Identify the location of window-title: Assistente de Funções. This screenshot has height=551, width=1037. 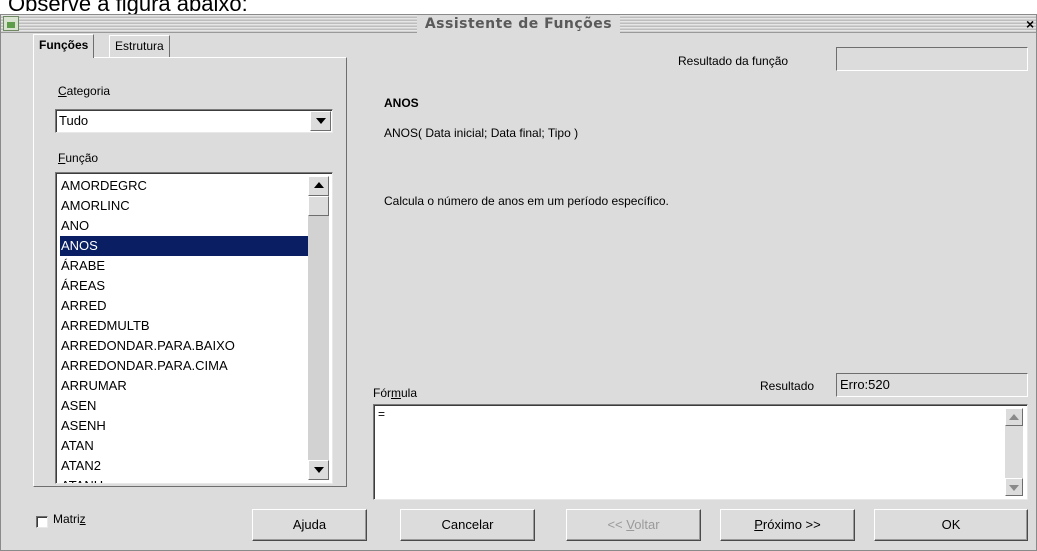
(518, 24).